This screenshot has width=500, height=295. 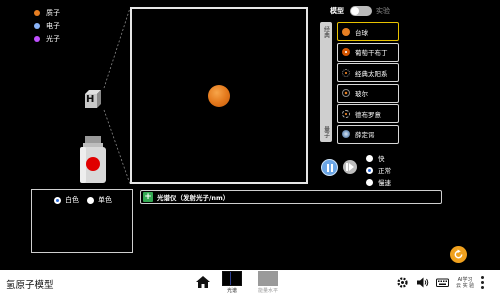 I want to click on solar-system-icon, so click(x=346, y=72).